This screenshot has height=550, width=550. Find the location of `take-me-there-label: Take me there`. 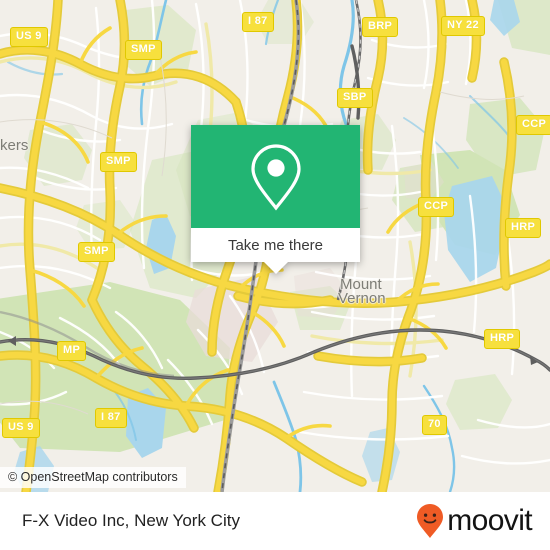

take-me-there-label: Take me there is located at coordinates (275, 245).